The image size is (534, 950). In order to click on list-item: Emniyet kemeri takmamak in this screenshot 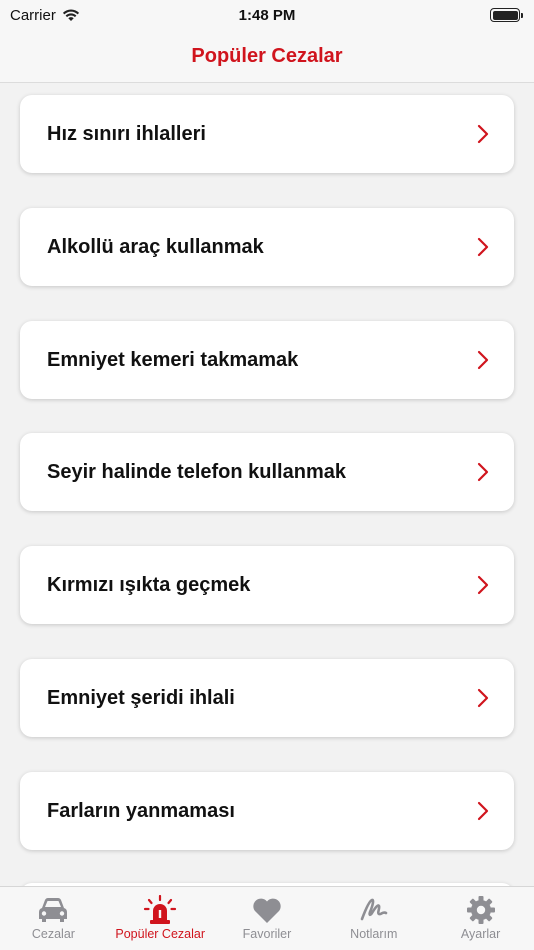, I will do `click(267, 360)`.